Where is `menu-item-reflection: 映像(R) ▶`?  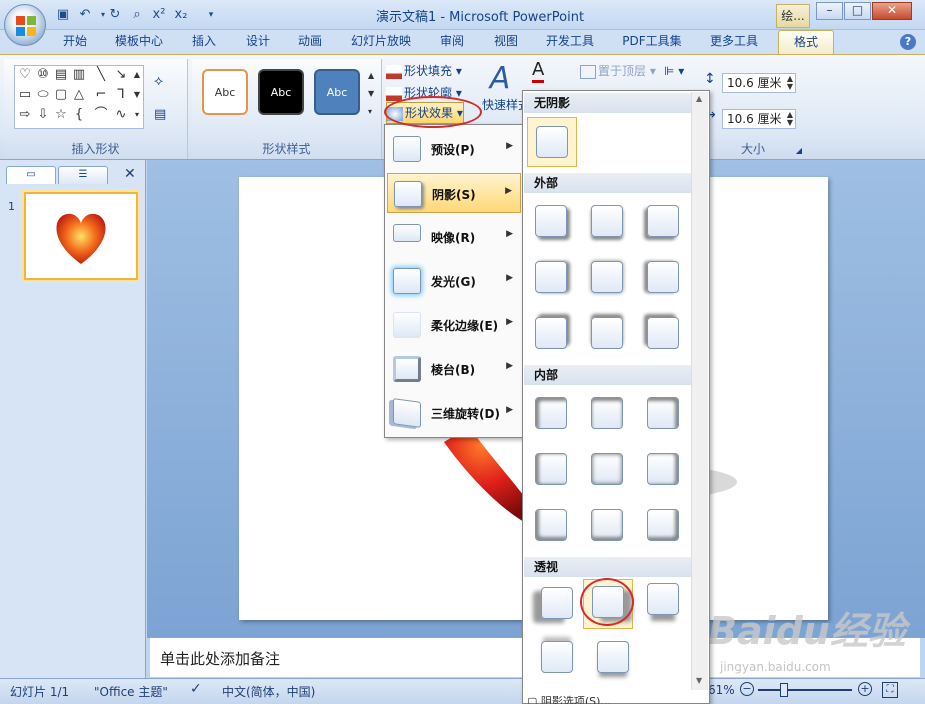
menu-item-reflection: 映像(R) ▶ is located at coordinates (454, 237).